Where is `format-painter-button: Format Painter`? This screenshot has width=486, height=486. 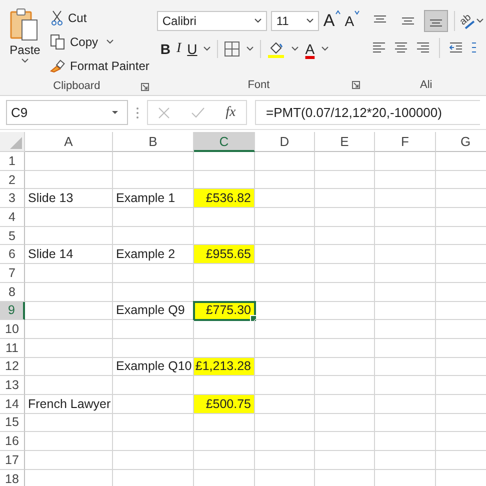
format-painter-button: Format Painter is located at coordinates (100, 66).